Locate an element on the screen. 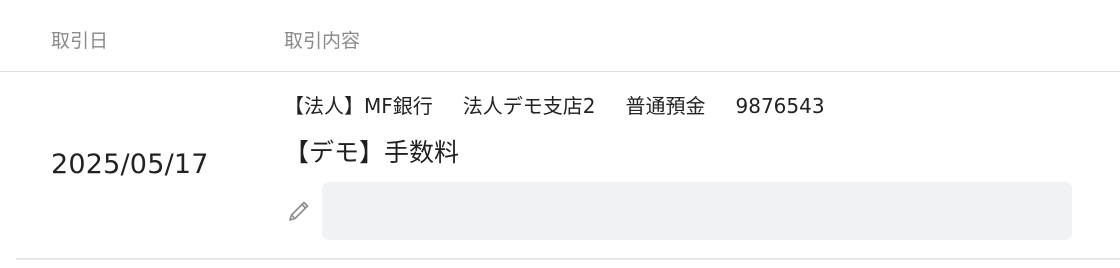  bank-name: 【法人】MF銀行 is located at coordinates (358, 106).